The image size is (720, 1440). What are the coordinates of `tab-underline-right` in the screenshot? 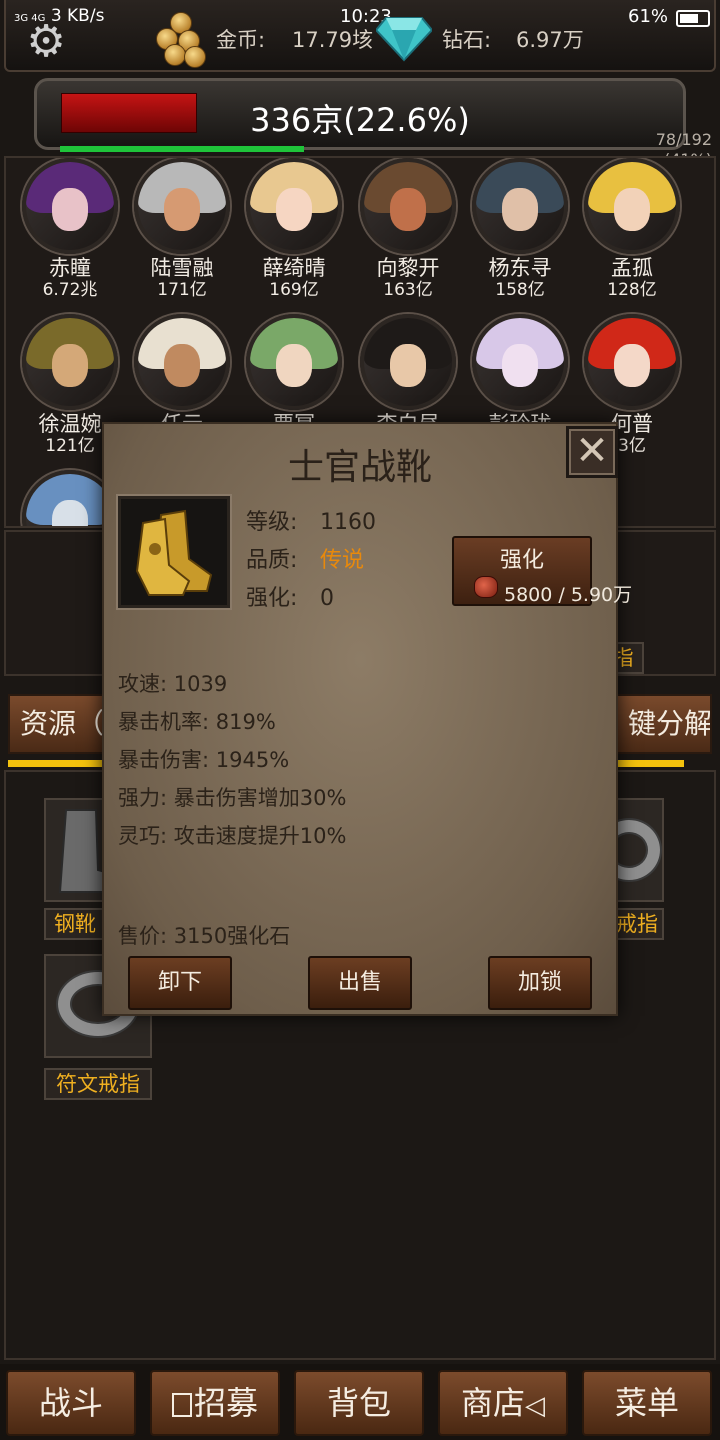 It's located at (651, 763).